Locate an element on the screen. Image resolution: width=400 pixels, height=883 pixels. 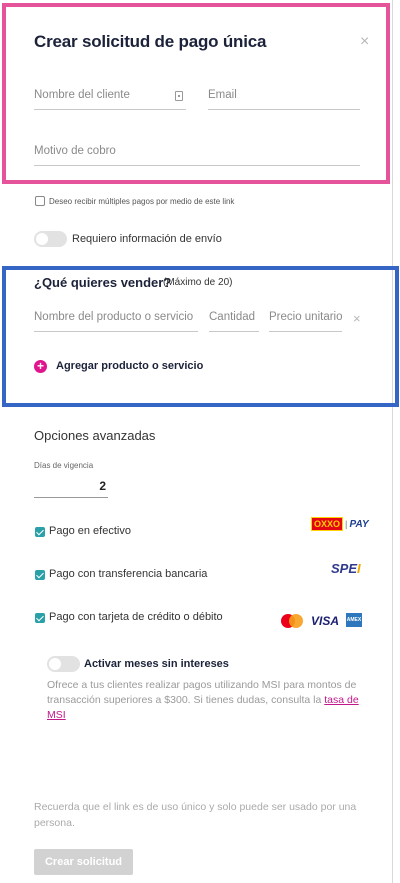
msi-toggle is located at coordinates (63, 664).